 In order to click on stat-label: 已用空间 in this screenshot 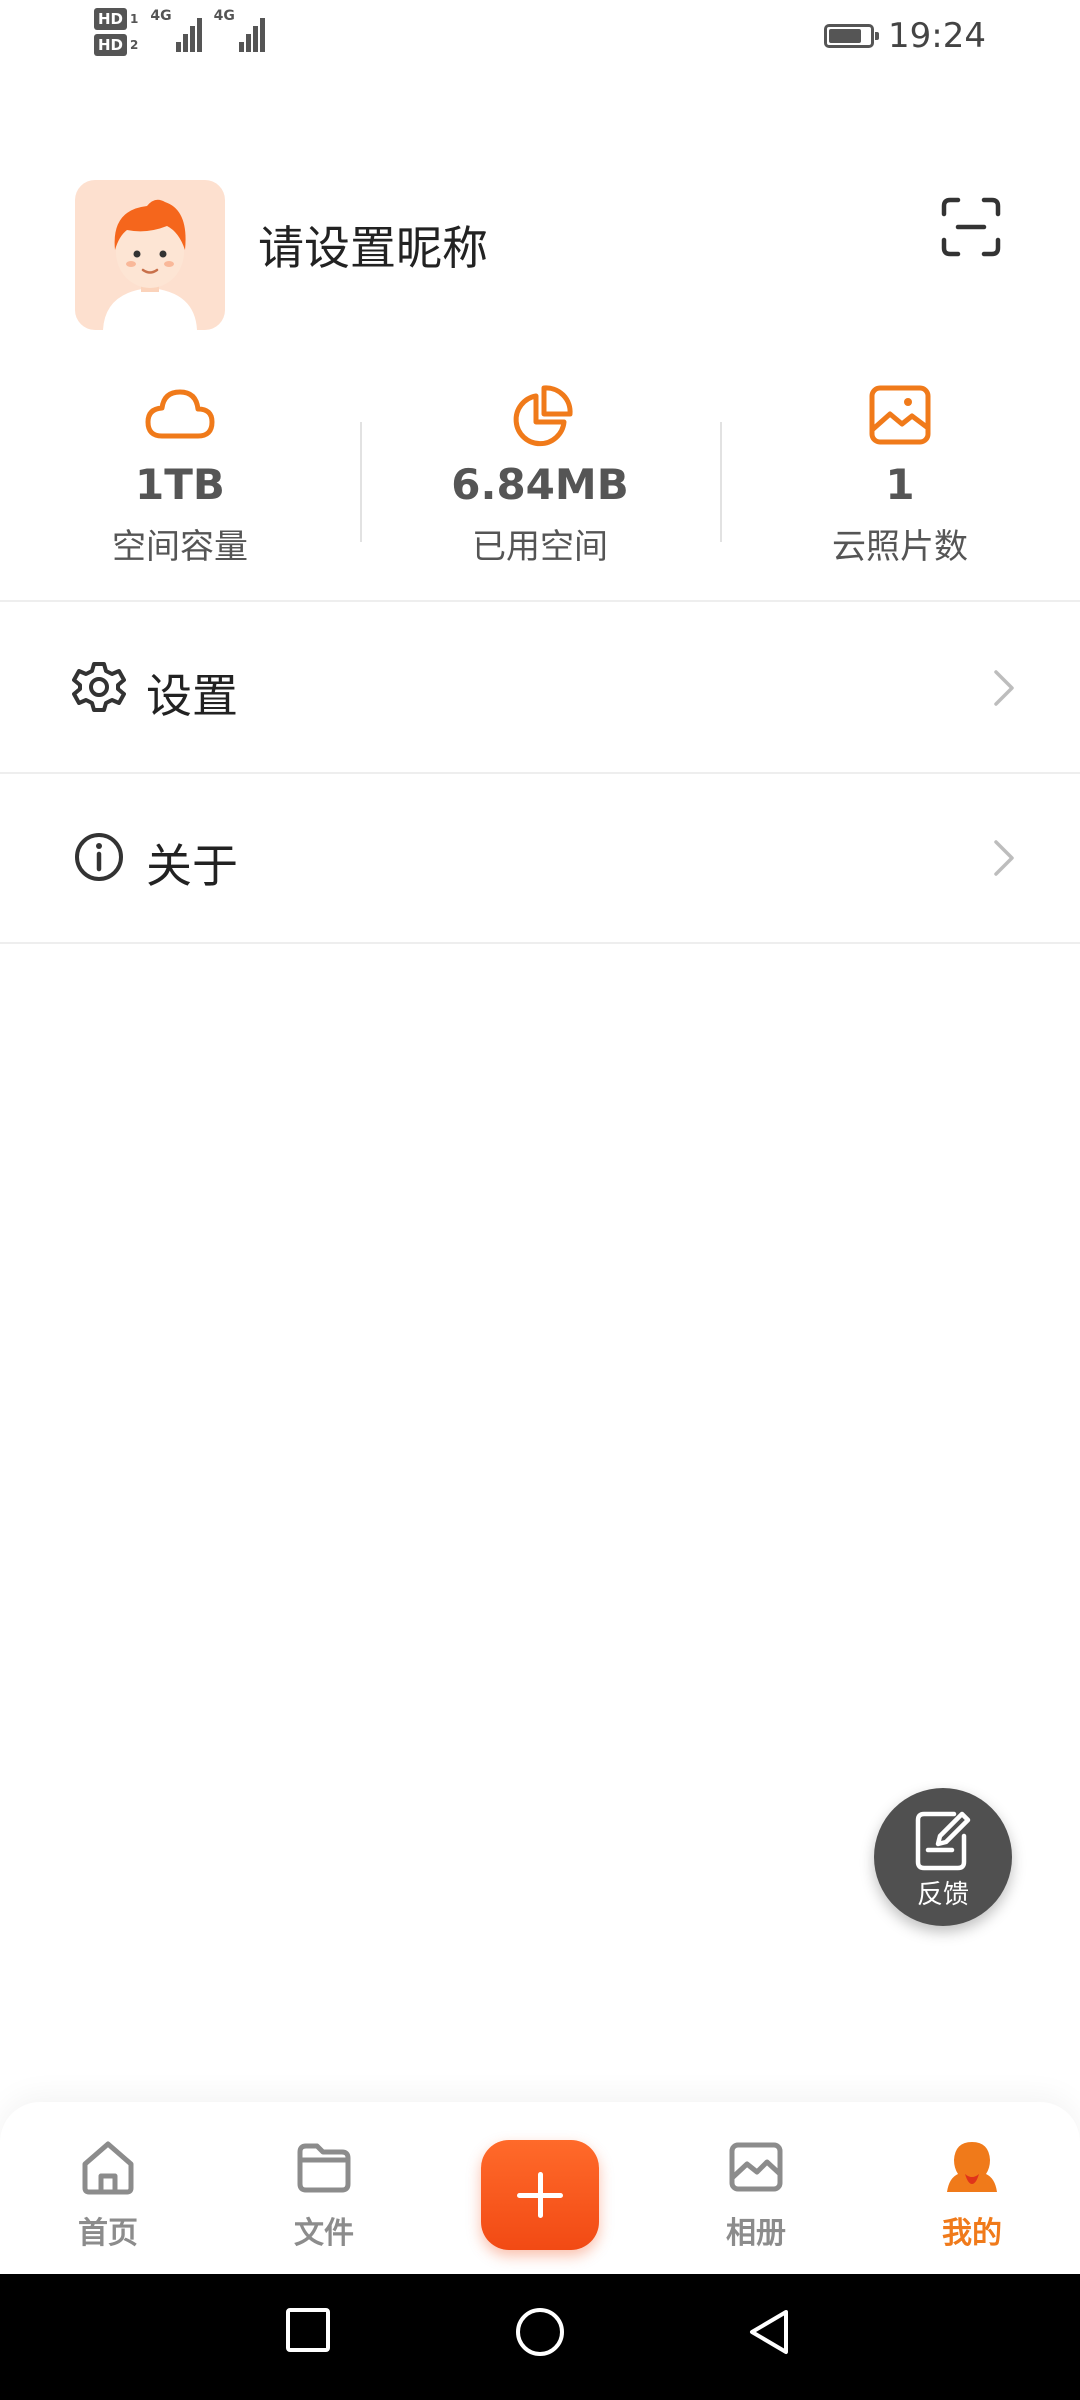, I will do `click(540, 547)`.